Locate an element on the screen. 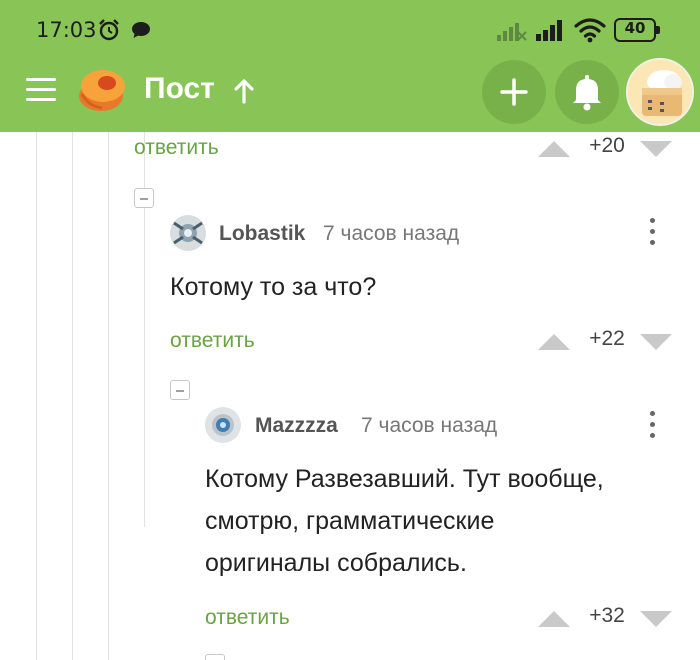  battery-icon: 40 is located at coordinates (637, 30).